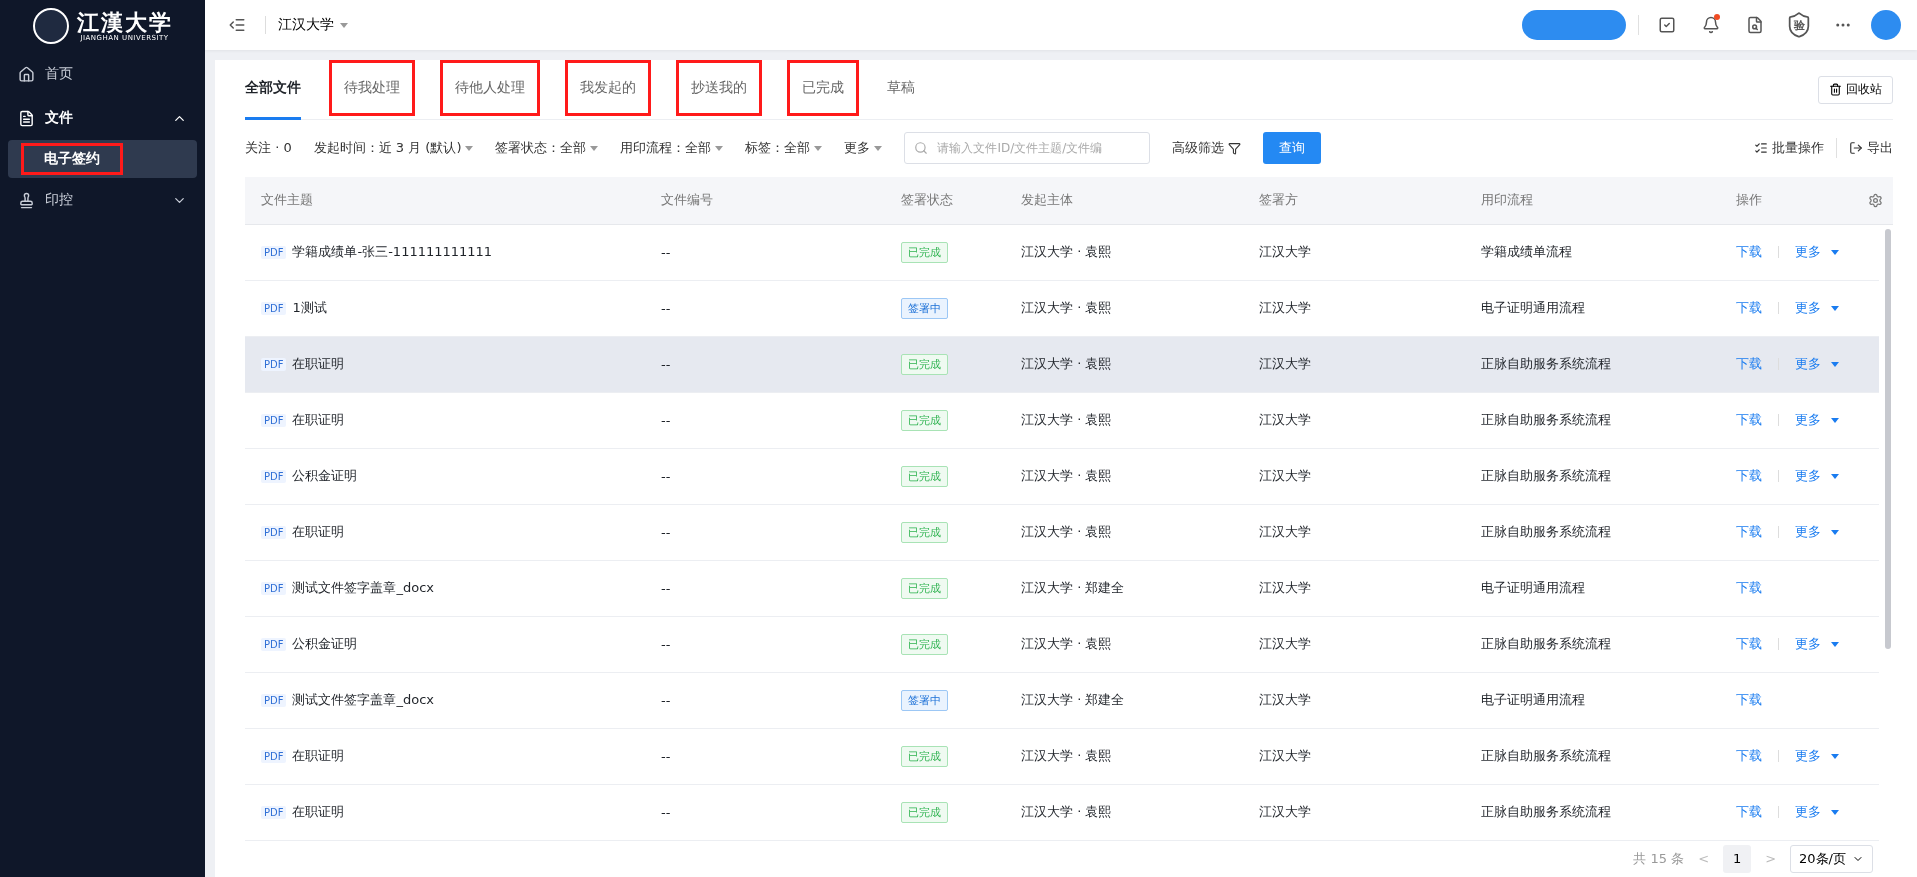 The image size is (1917, 877). Describe the element at coordinates (1886, 25) in the screenshot. I see `avatar` at that location.